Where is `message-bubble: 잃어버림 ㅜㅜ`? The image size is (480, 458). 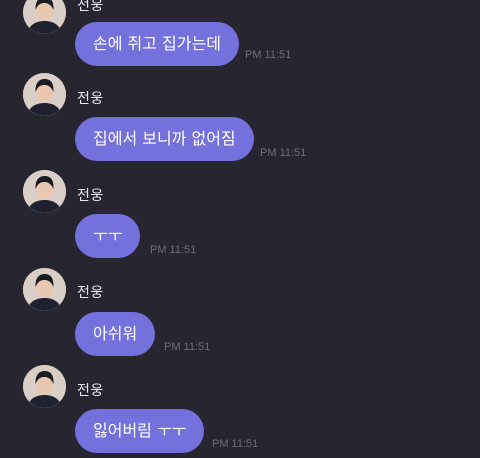
message-bubble: 잃어버림 ㅜㅜ is located at coordinates (140, 431).